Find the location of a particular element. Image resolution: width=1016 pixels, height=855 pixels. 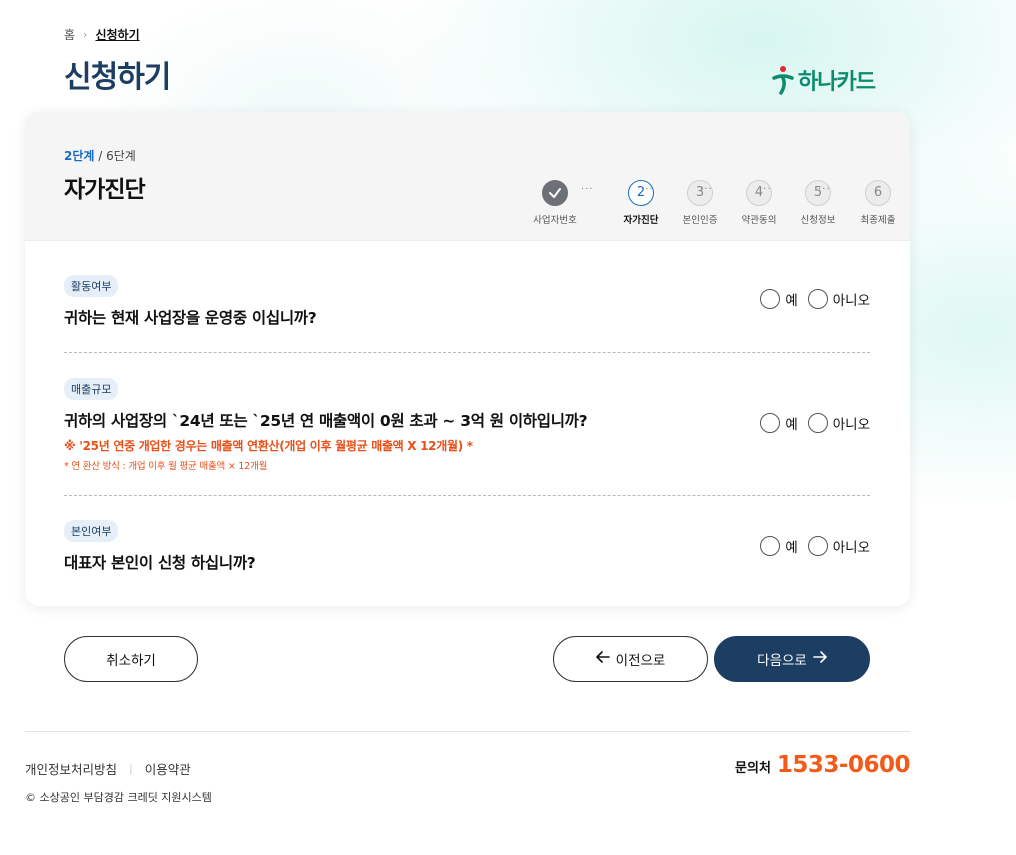

step-number: 6 is located at coordinates (878, 193).